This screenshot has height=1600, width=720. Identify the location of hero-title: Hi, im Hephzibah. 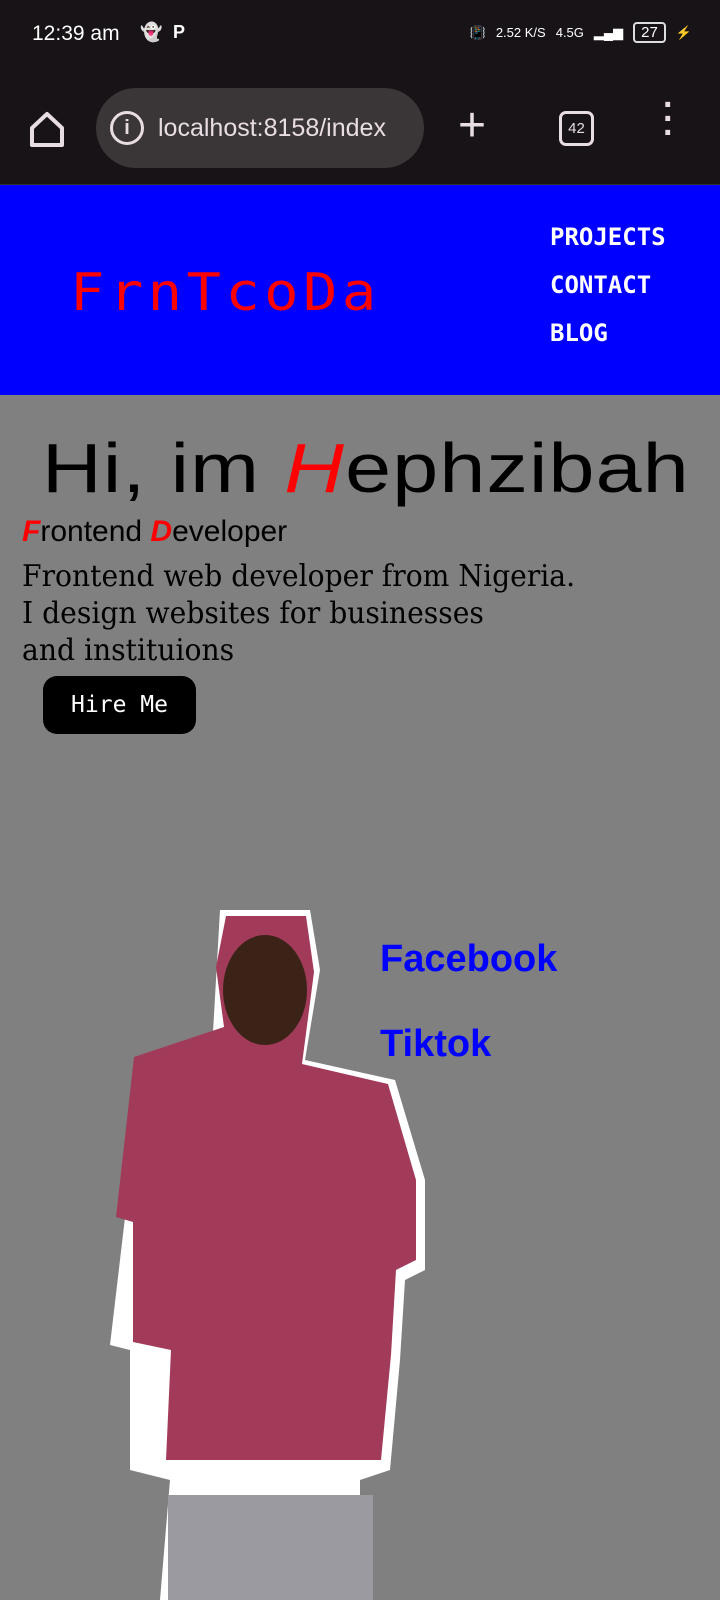
(366, 468).